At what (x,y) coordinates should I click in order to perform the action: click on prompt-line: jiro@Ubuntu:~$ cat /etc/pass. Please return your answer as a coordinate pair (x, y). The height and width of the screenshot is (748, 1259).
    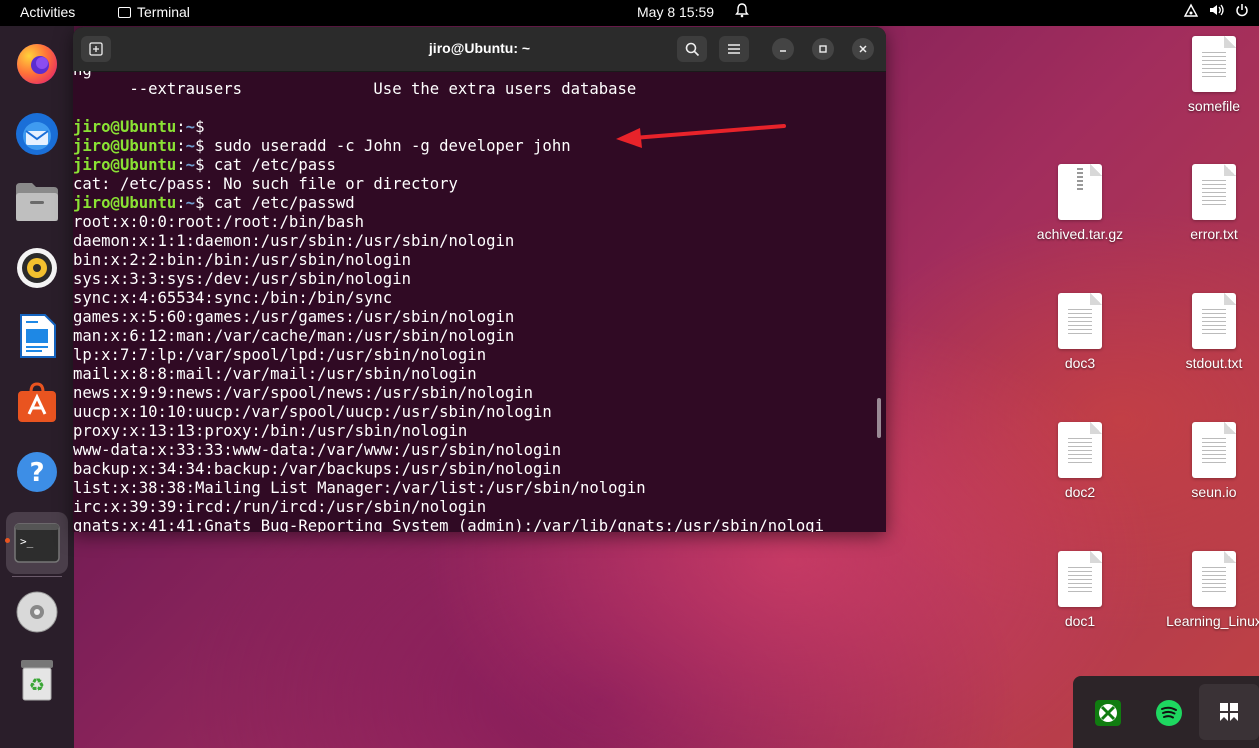
    Looking at the image, I should click on (204, 165).